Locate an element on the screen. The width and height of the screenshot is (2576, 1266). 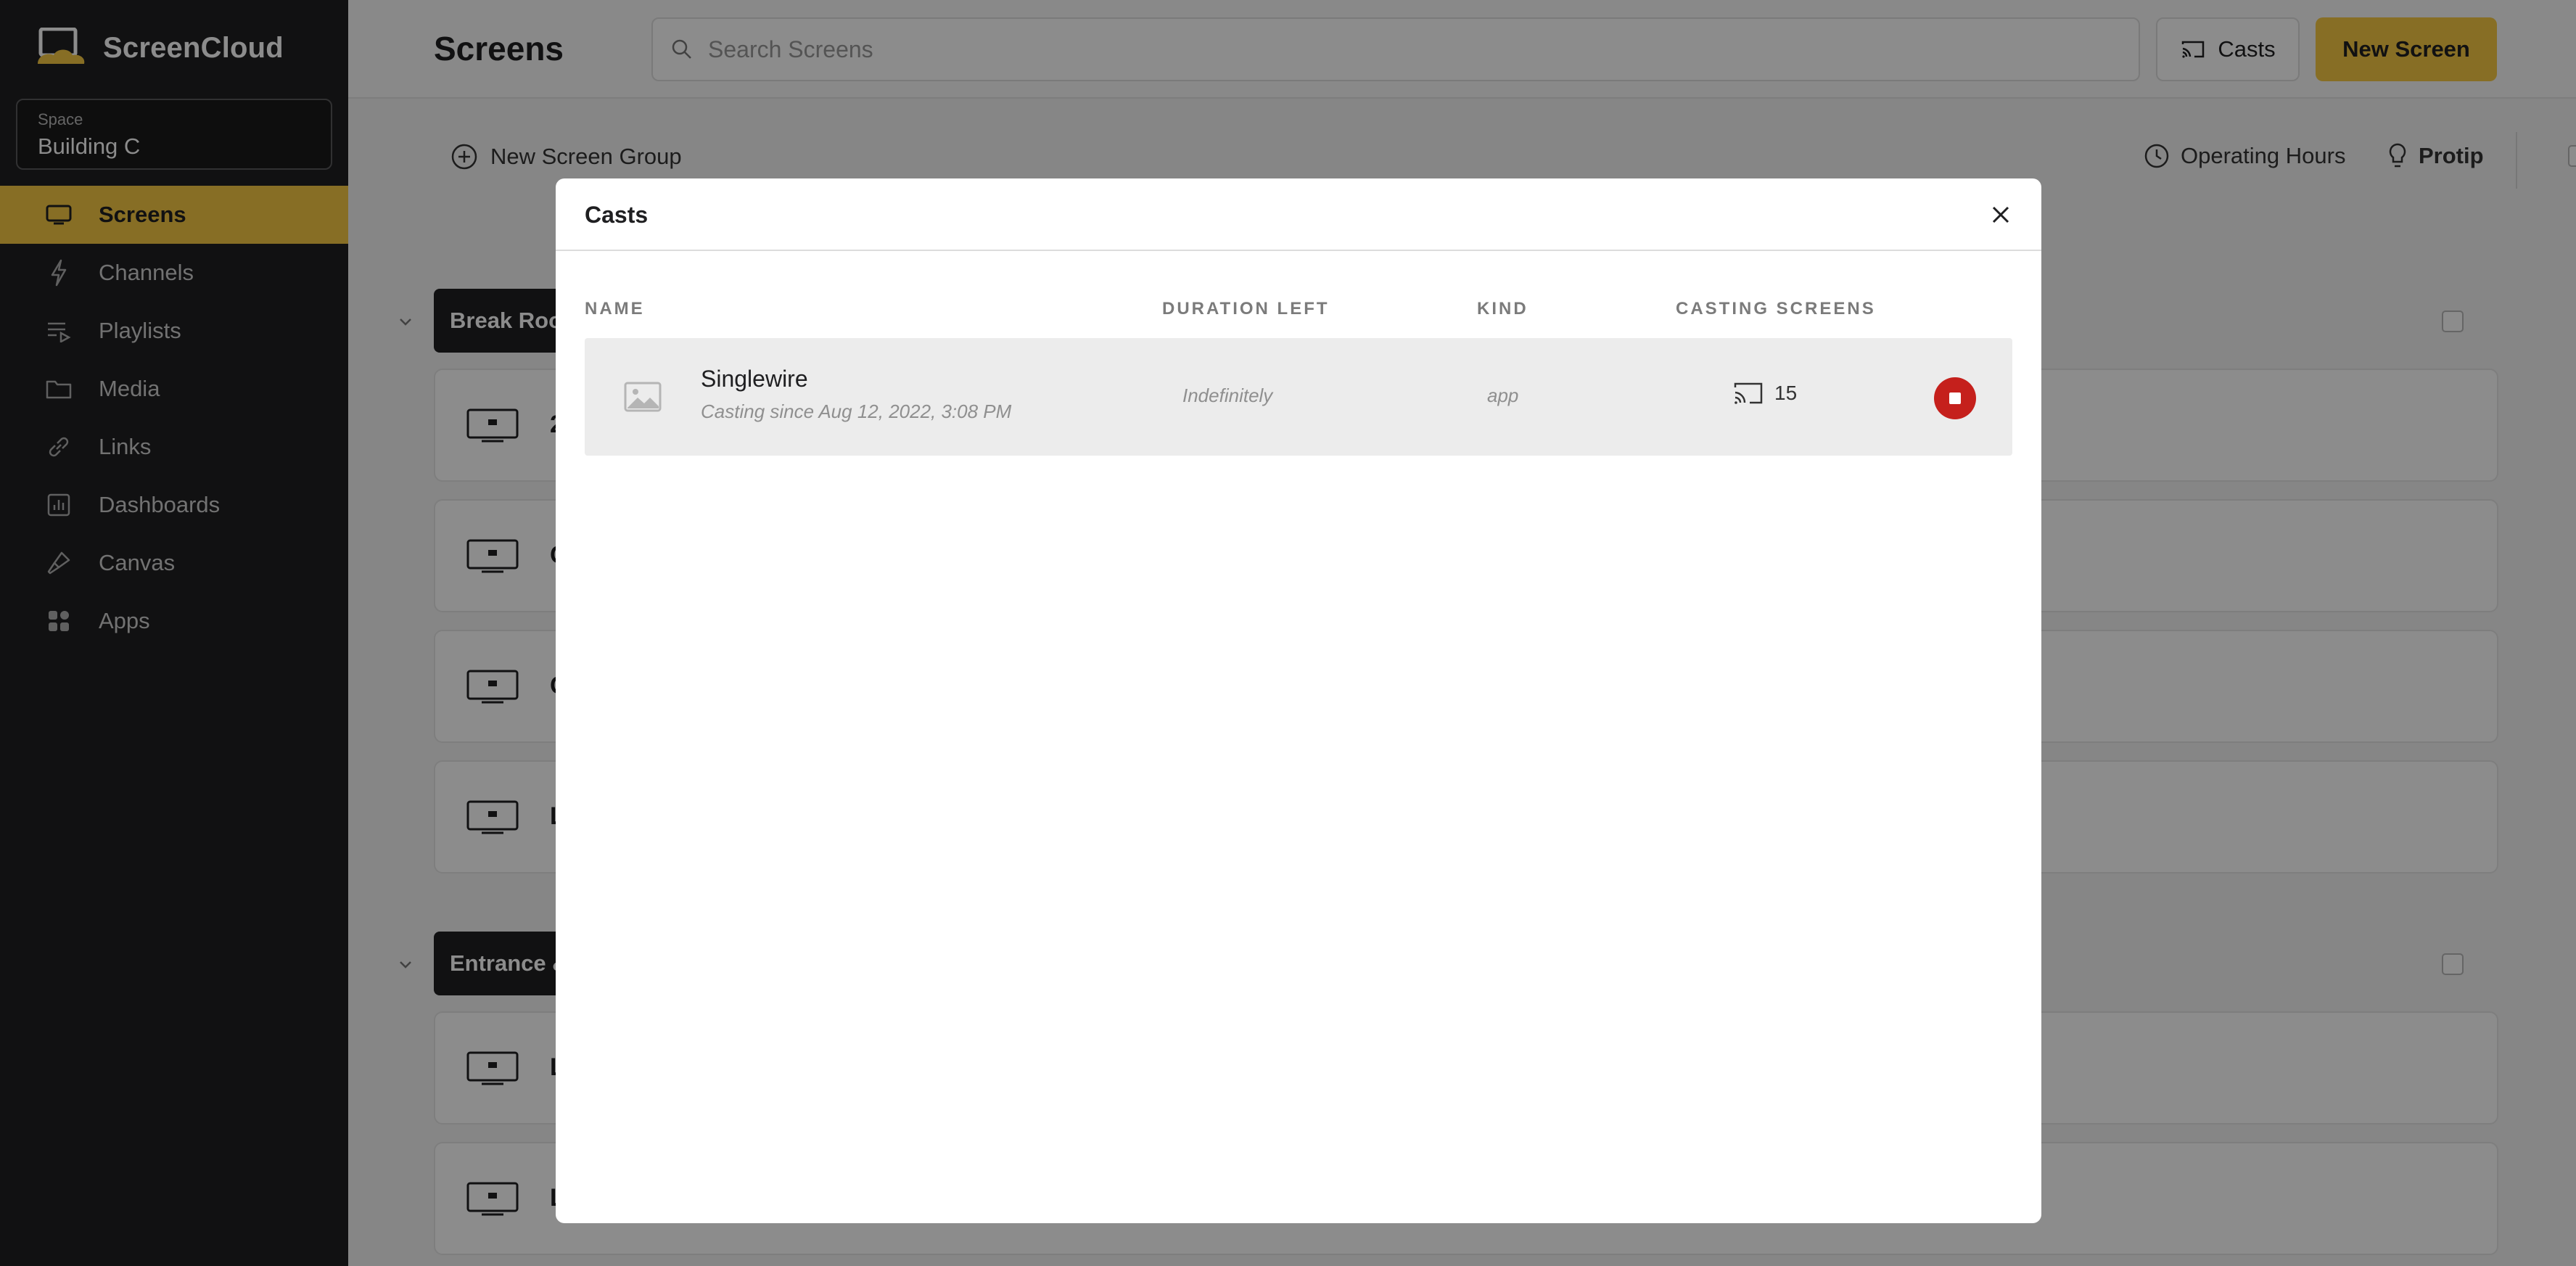
cast-kind: app is located at coordinates (1503, 395).